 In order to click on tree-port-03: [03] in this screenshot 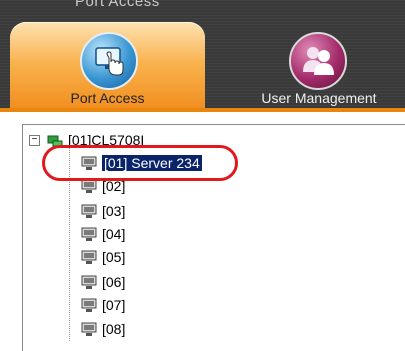, I will do `click(103, 211)`.